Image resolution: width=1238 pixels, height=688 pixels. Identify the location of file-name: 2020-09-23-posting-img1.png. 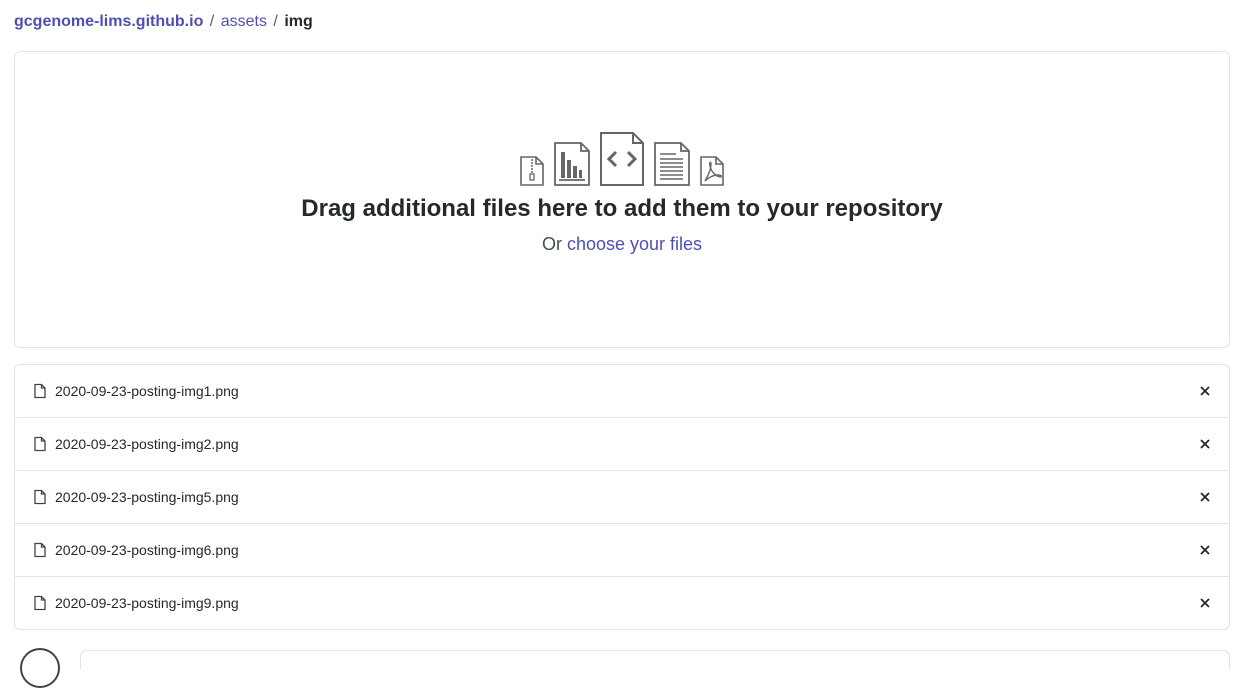
(147, 391).